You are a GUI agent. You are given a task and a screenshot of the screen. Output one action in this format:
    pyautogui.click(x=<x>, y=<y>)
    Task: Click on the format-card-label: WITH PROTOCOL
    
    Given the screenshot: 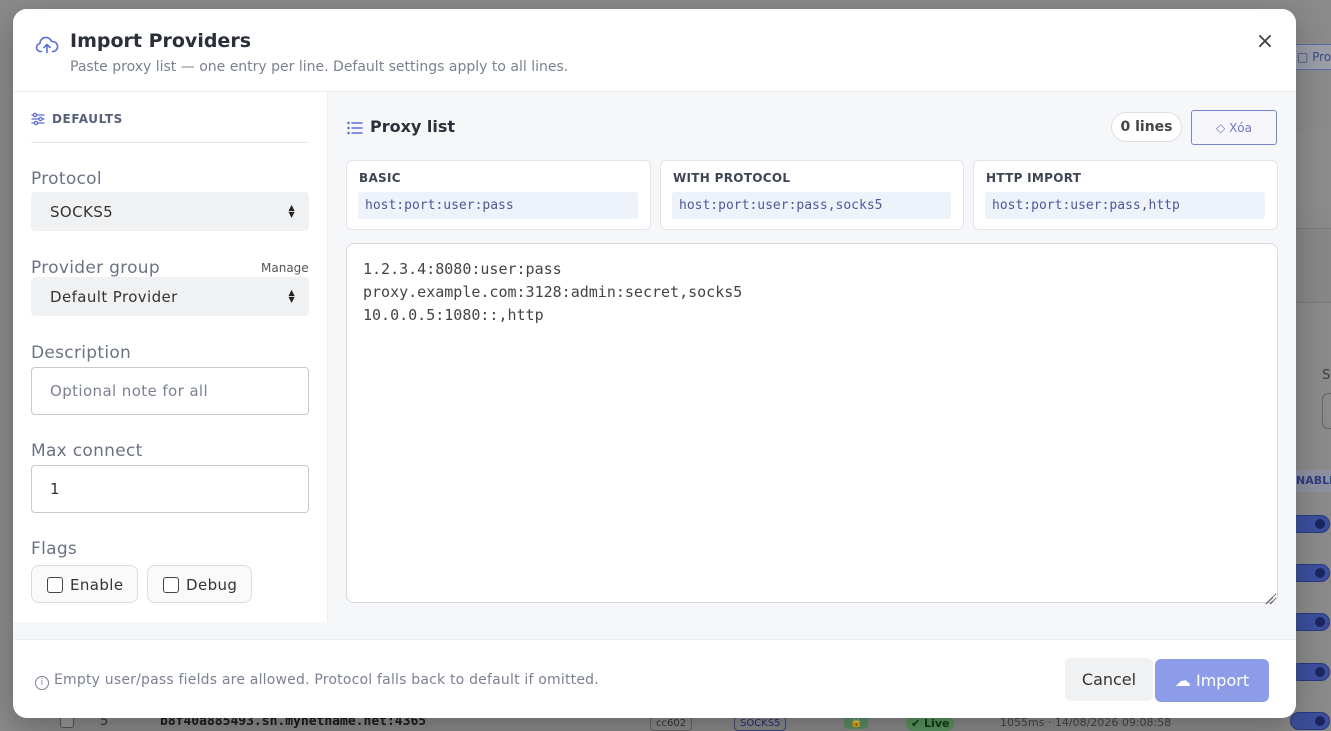 What is the action you would take?
    pyautogui.click(x=732, y=178)
    